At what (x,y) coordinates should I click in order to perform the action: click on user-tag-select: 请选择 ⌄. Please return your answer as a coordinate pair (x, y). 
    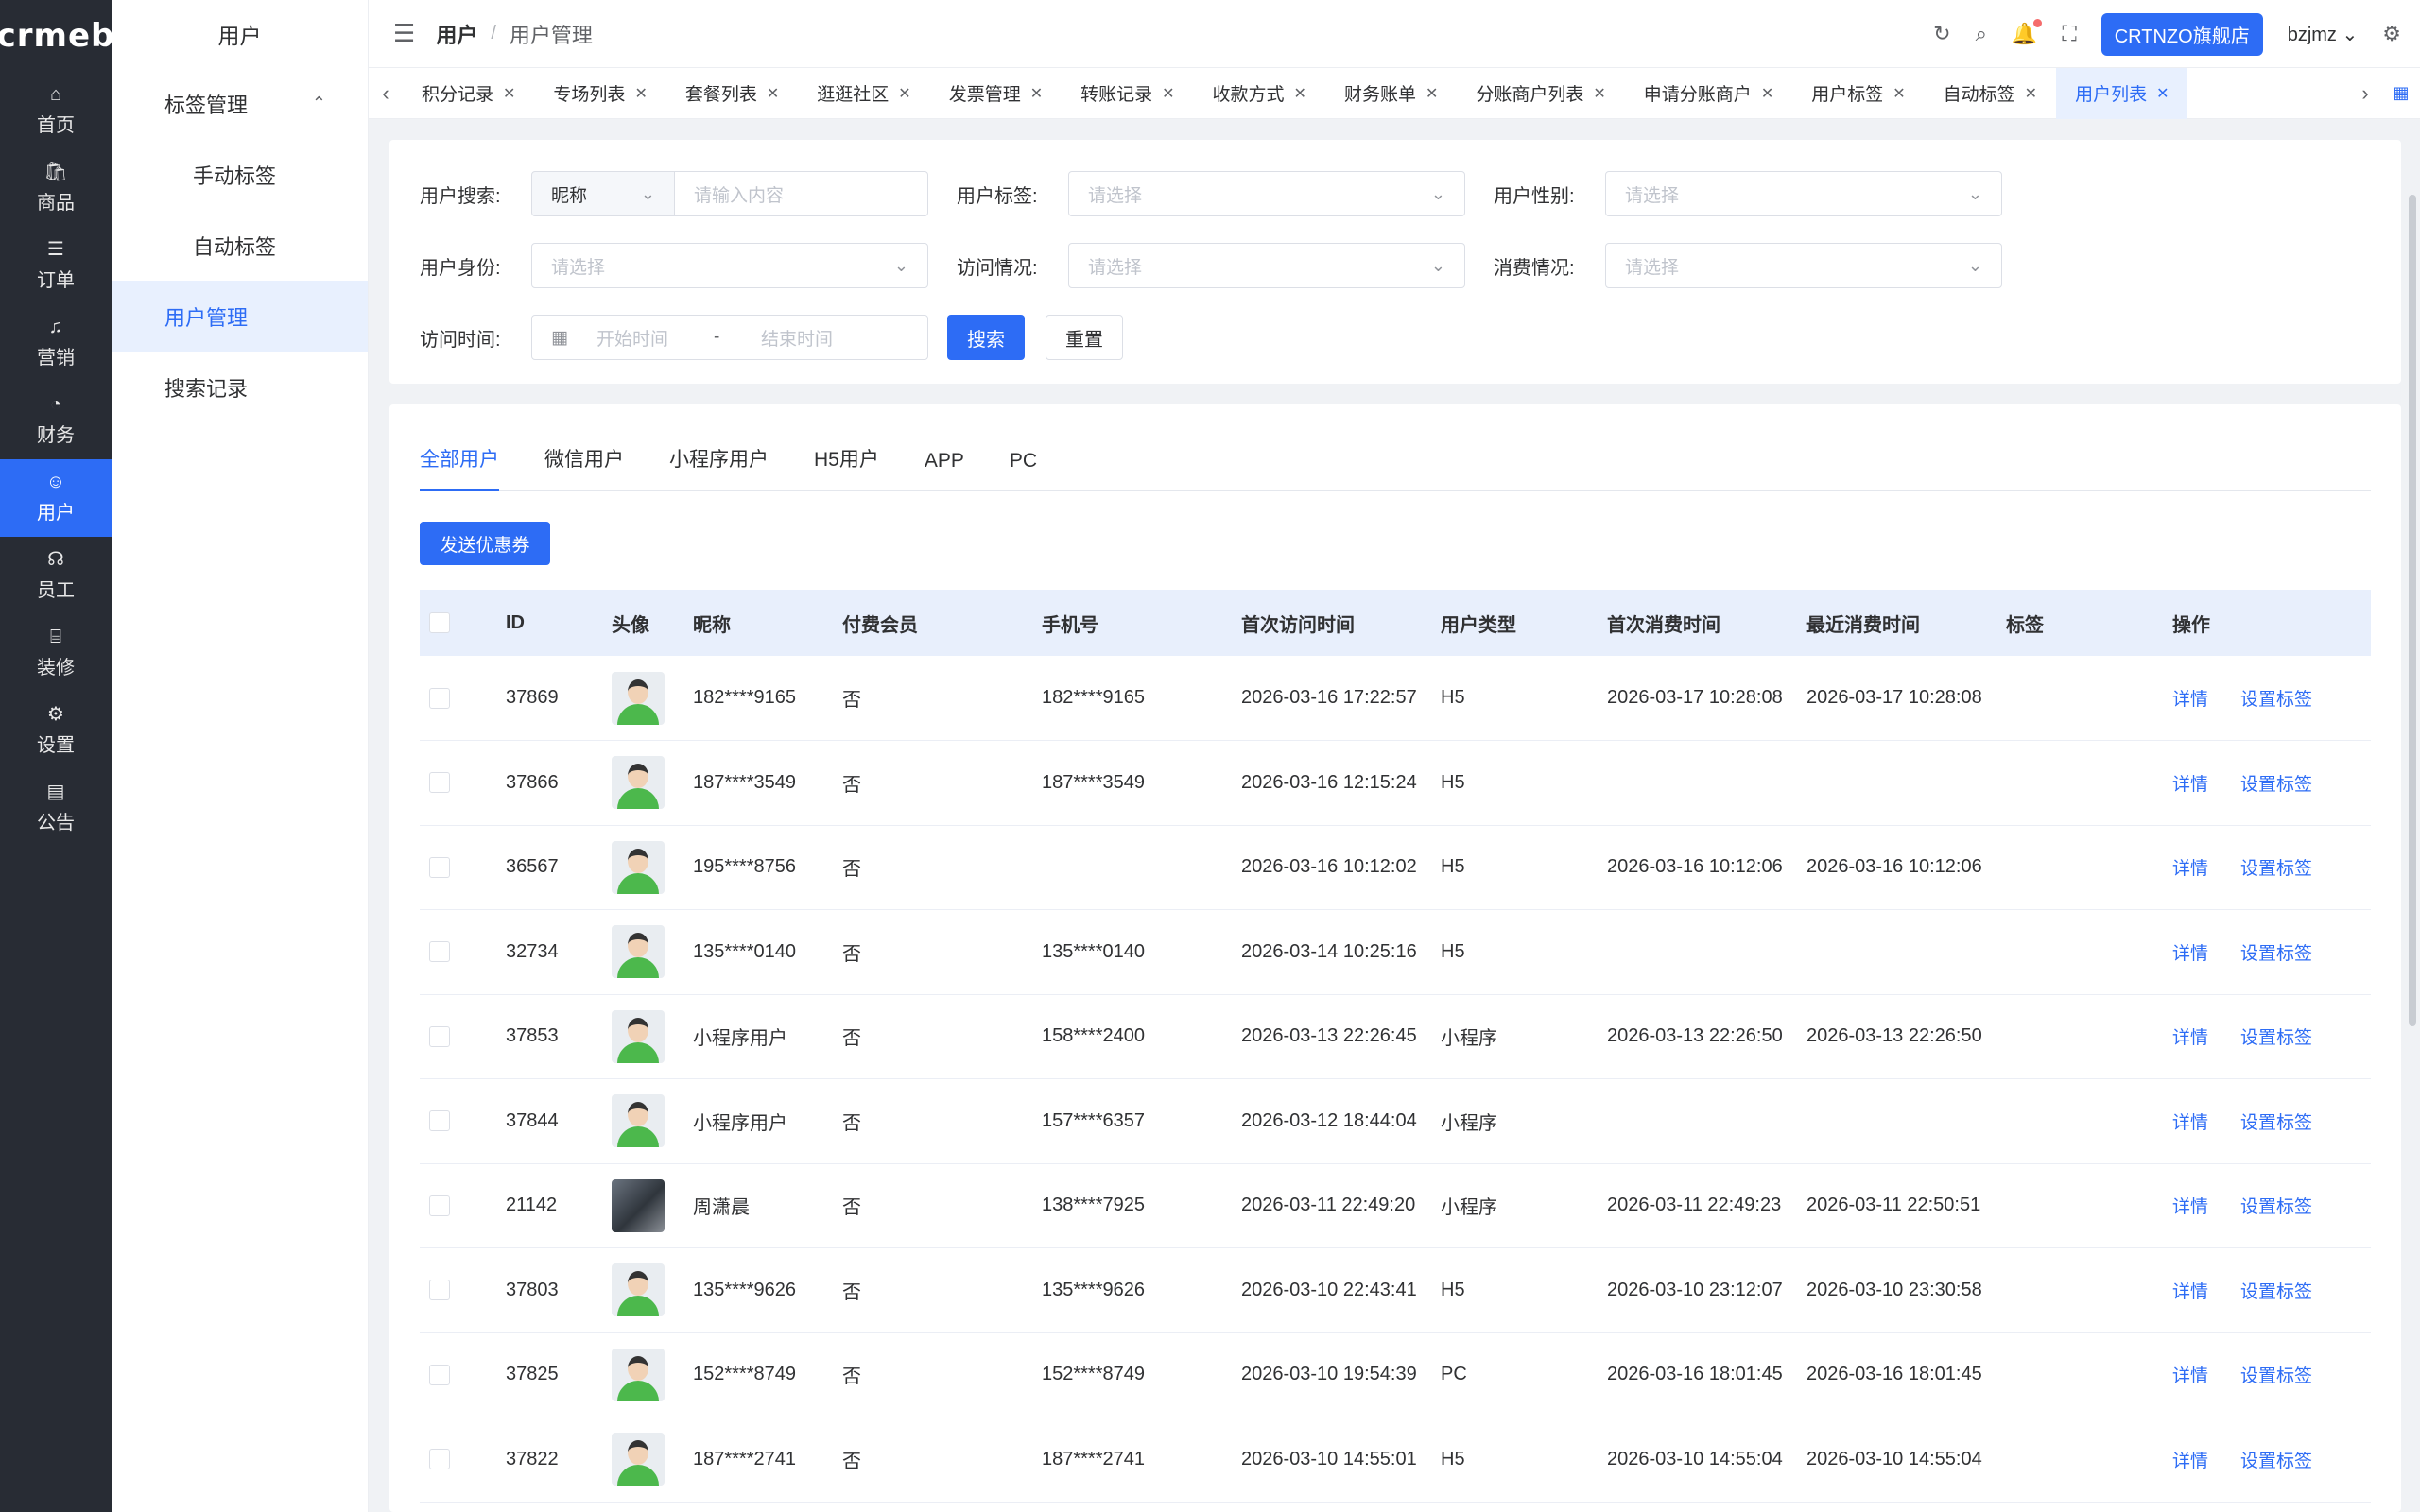
    Looking at the image, I should click on (1267, 193).